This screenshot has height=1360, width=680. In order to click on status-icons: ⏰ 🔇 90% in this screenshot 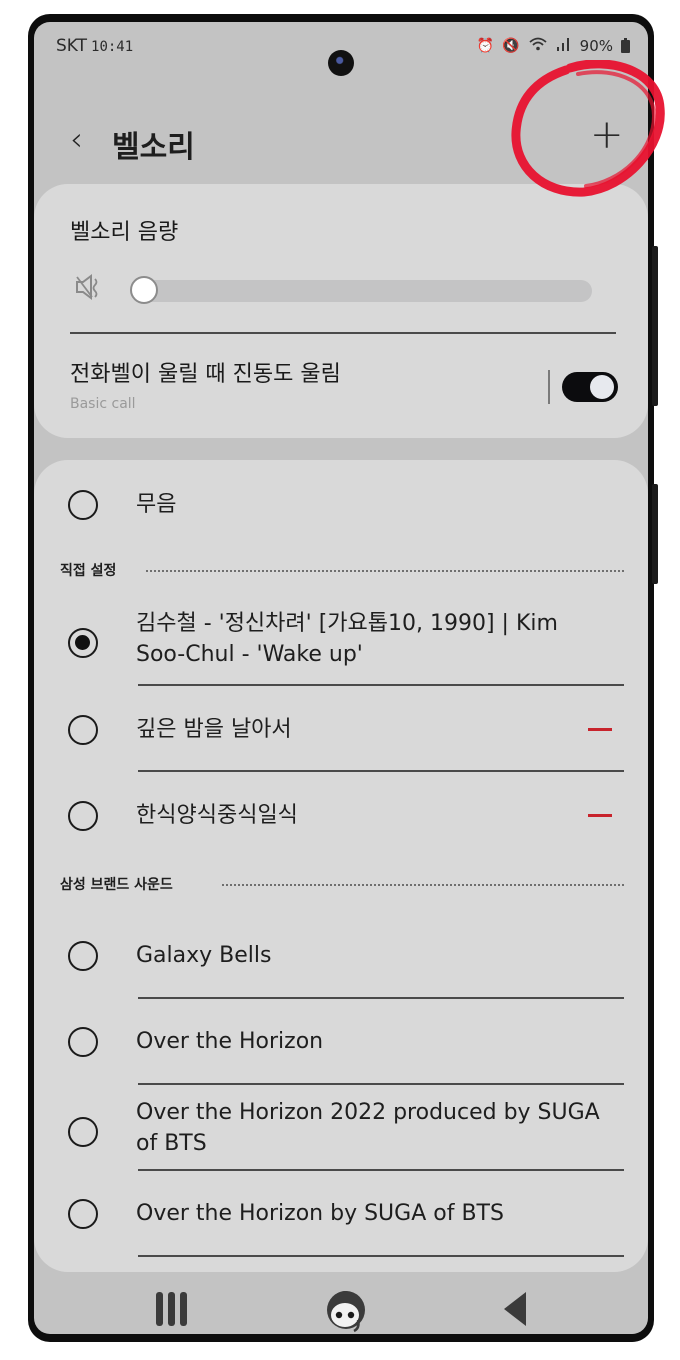, I will do `click(553, 46)`.